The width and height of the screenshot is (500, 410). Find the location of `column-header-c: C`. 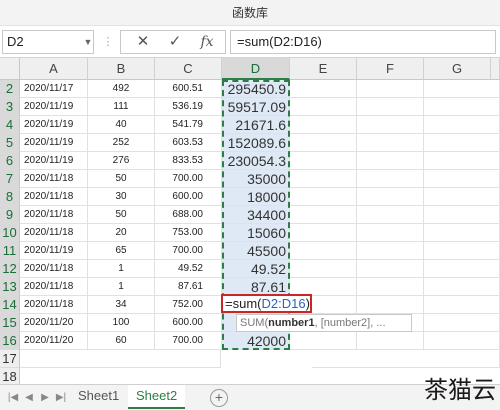

column-header-c: C is located at coordinates (188, 69).